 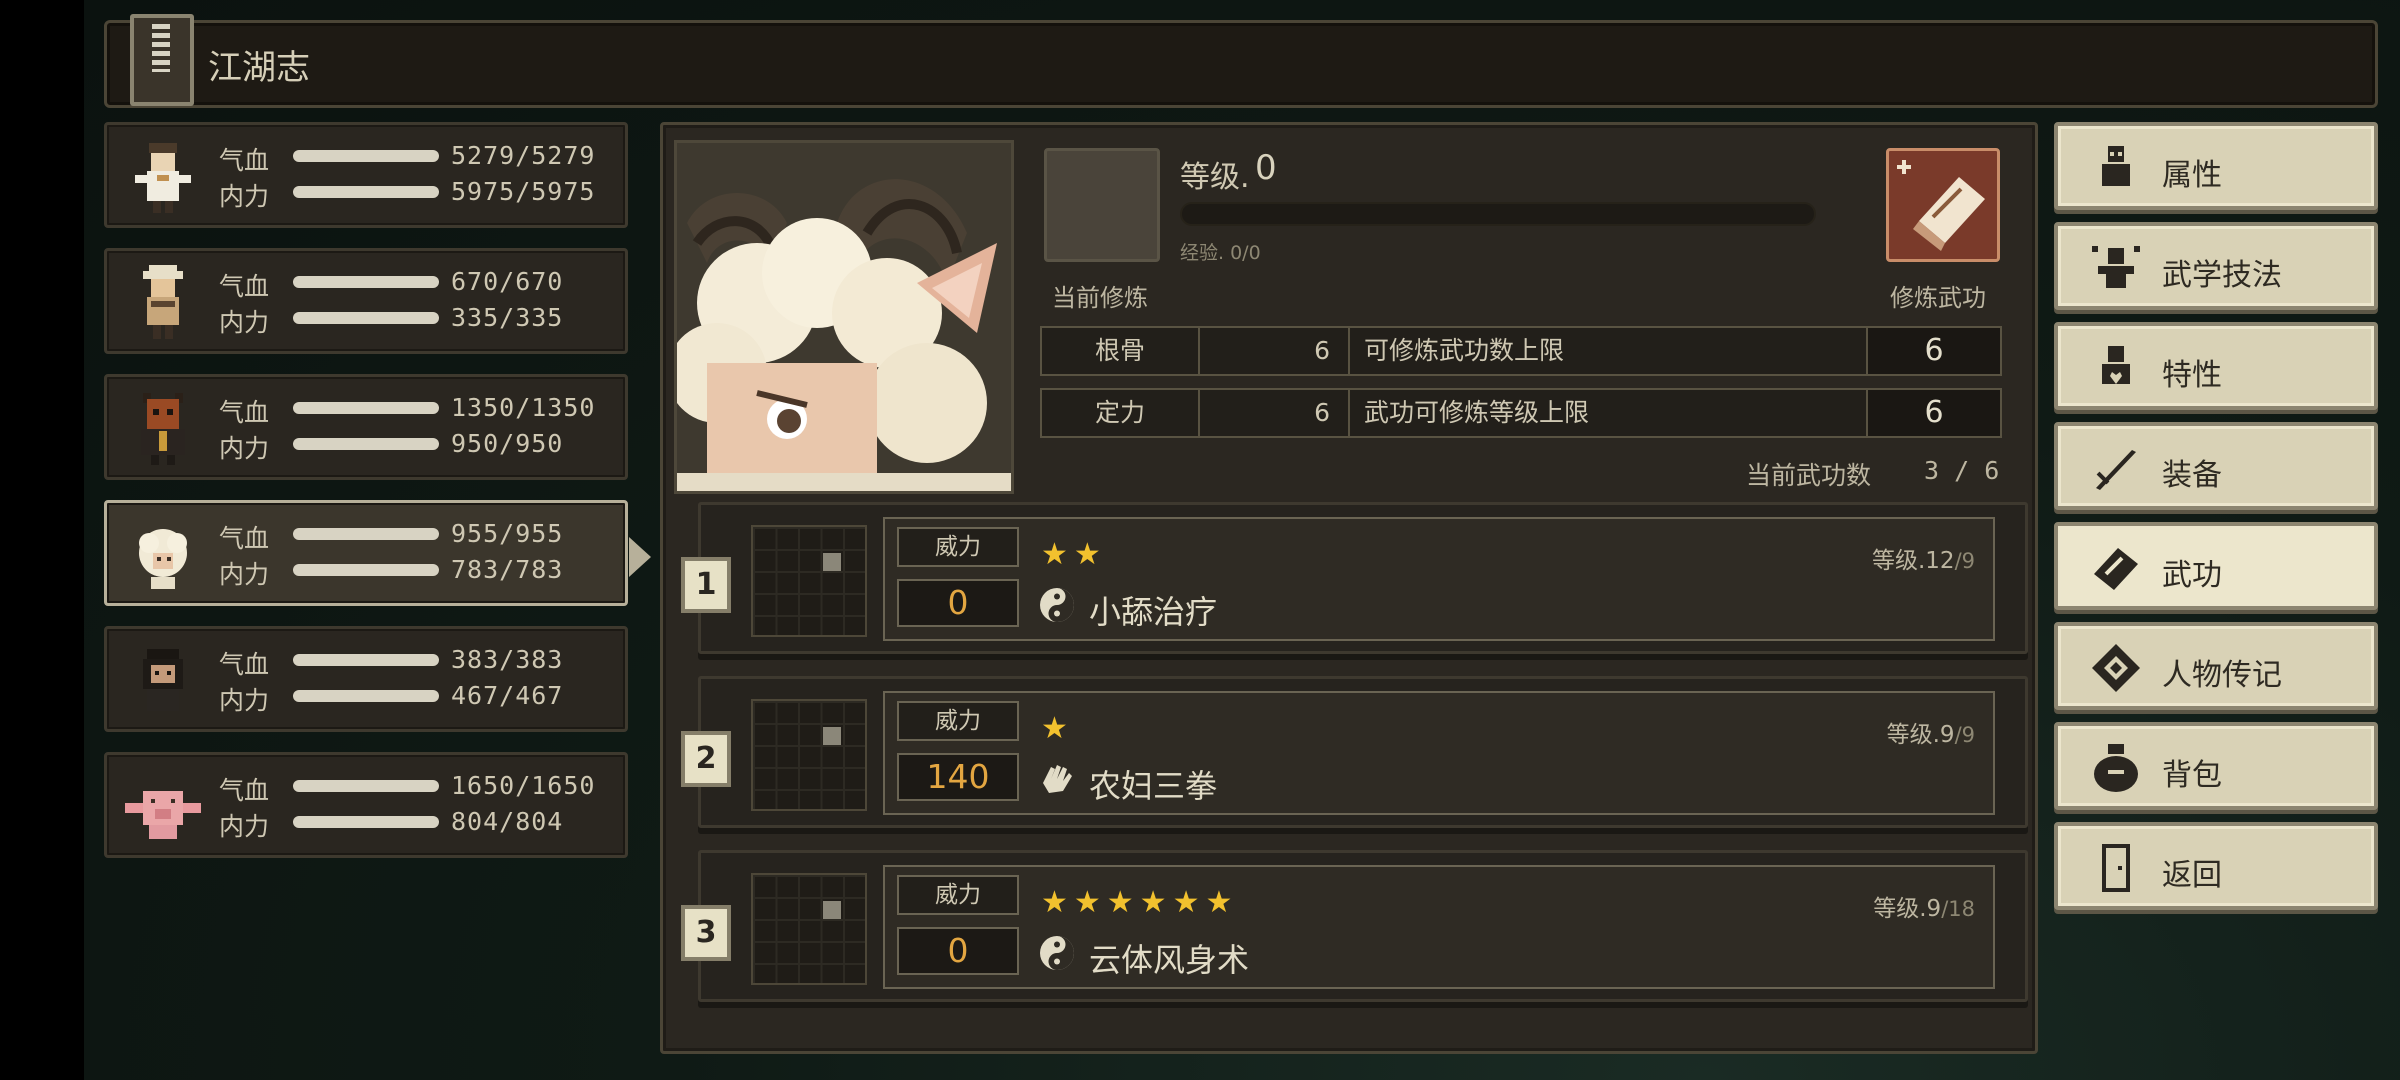 I want to click on skill-card-3: 3 威力 0 ★★★★★★ 云体风身术 等级.9/18, so click(x=1354, y=926).